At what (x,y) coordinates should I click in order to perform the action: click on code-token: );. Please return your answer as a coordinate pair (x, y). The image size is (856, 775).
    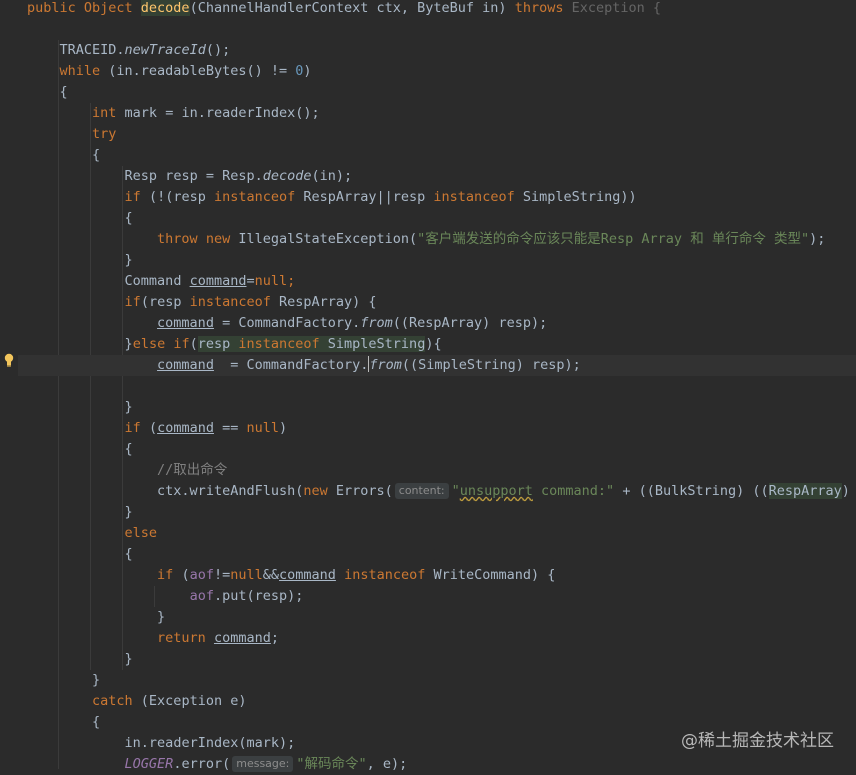
    Looking at the image, I should click on (817, 239).